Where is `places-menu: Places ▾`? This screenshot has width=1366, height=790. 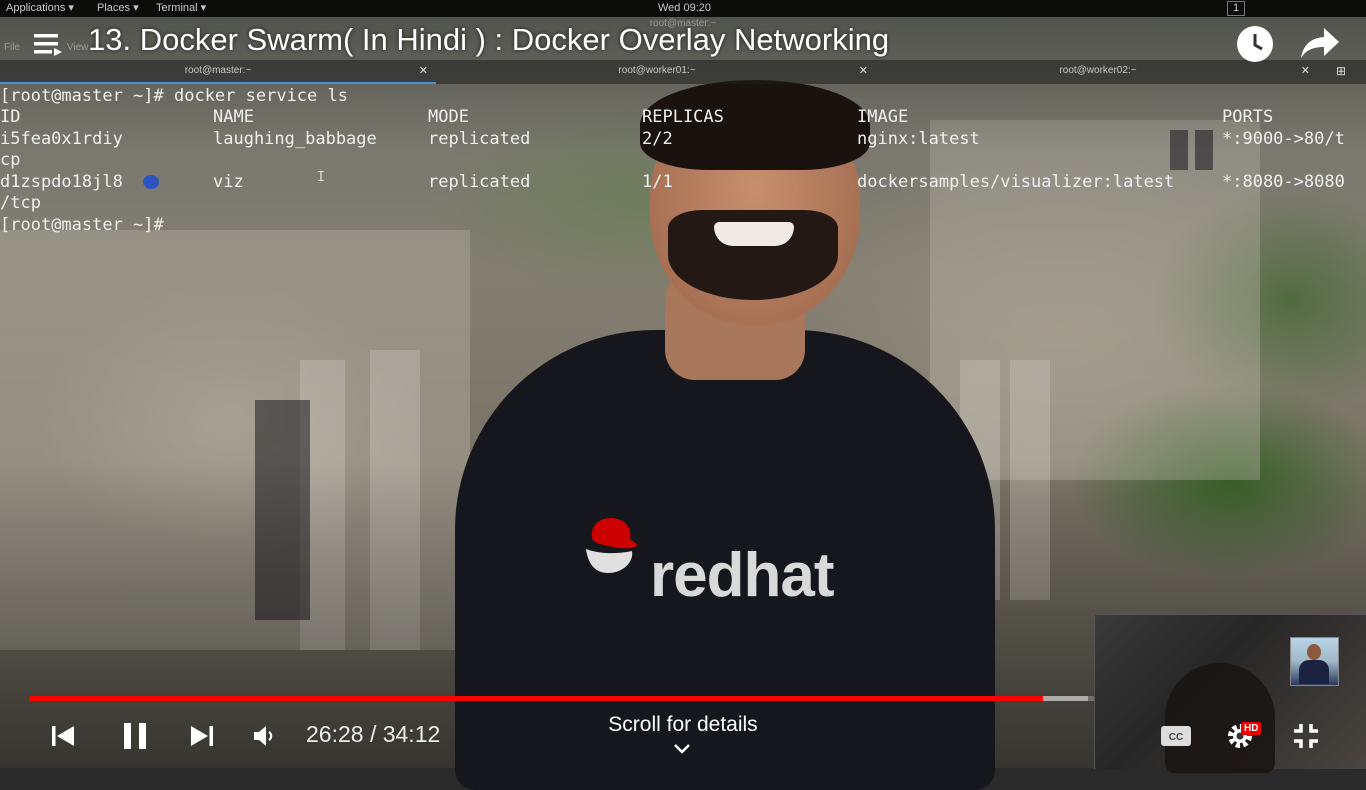 places-menu: Places ▾ is located at coordinates (118, 8).